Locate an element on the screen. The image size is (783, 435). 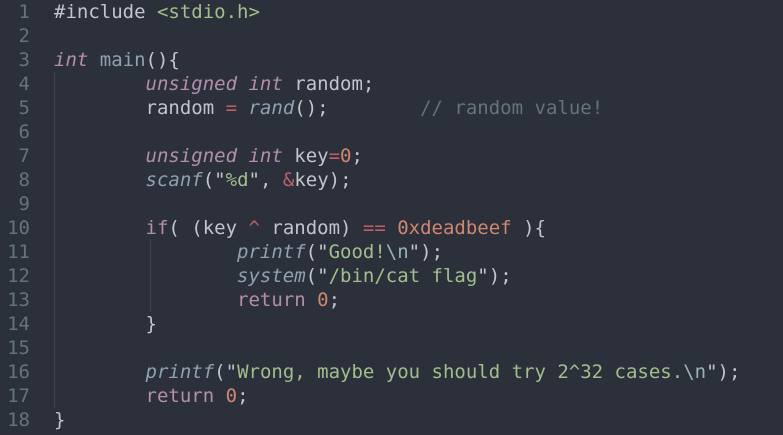
code-token: %d is located at coordinates (237, 180).